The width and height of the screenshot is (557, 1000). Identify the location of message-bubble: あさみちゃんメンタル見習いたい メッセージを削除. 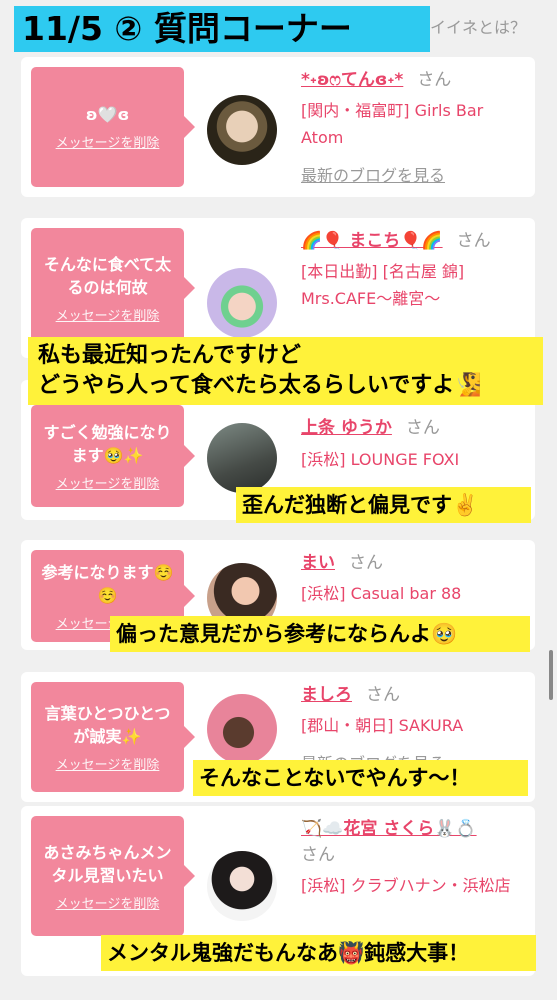
(113, 876).